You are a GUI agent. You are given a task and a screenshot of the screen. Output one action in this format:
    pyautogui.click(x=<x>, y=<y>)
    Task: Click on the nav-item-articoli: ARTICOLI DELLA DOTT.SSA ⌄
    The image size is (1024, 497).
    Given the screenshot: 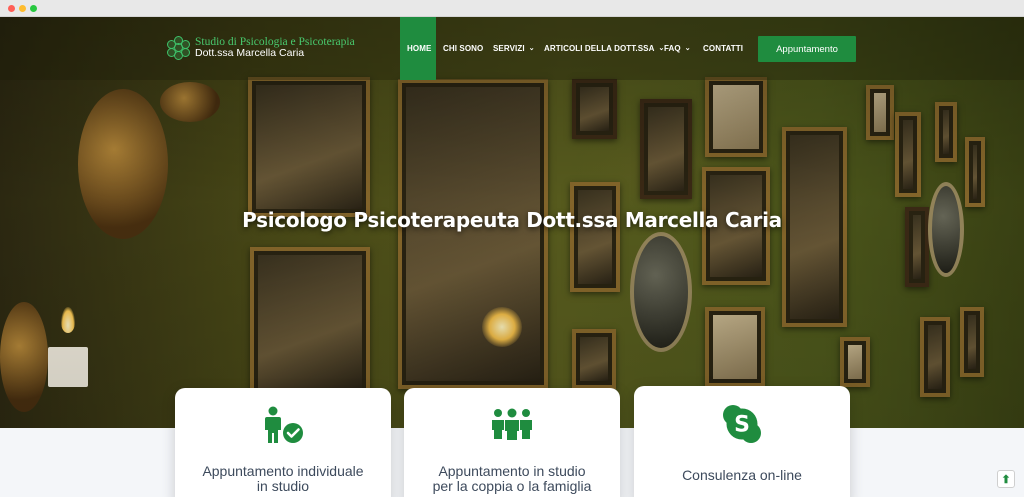 What is the action you would take?
    pyautogui.click(x=604, y=48)
    